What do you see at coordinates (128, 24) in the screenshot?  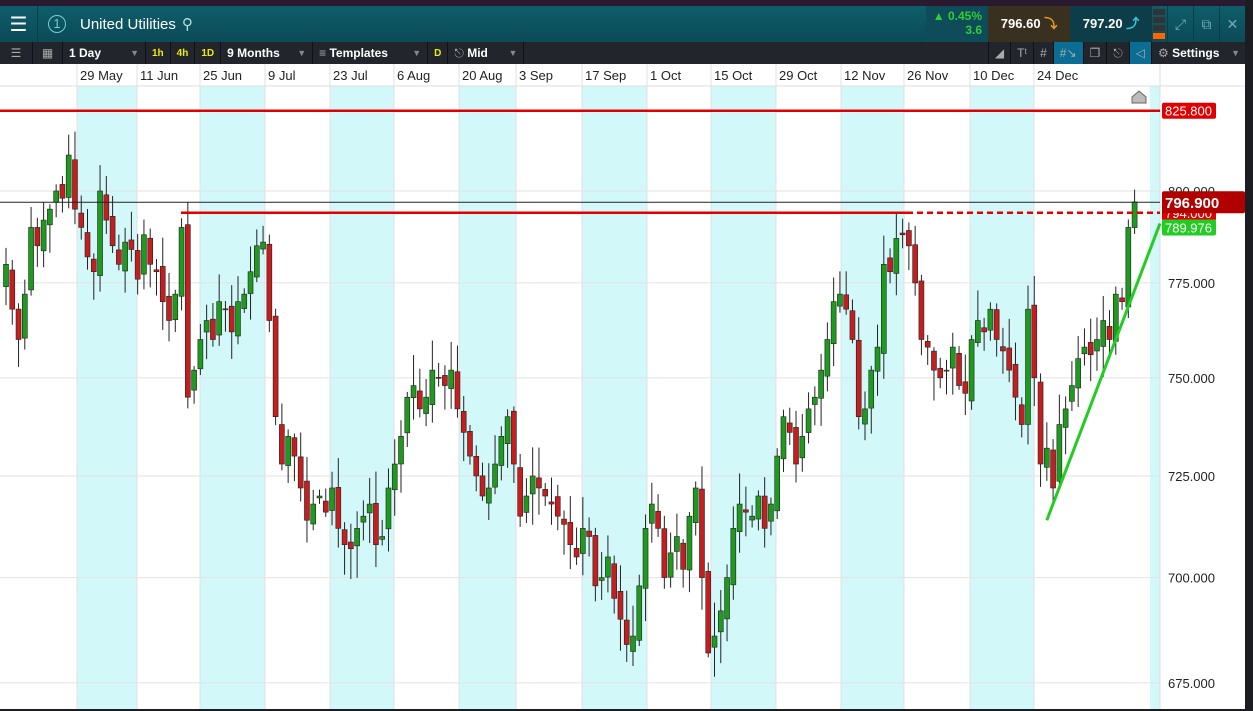 I see `instrument-title: United Utilities` at bounding box center [128, 24].